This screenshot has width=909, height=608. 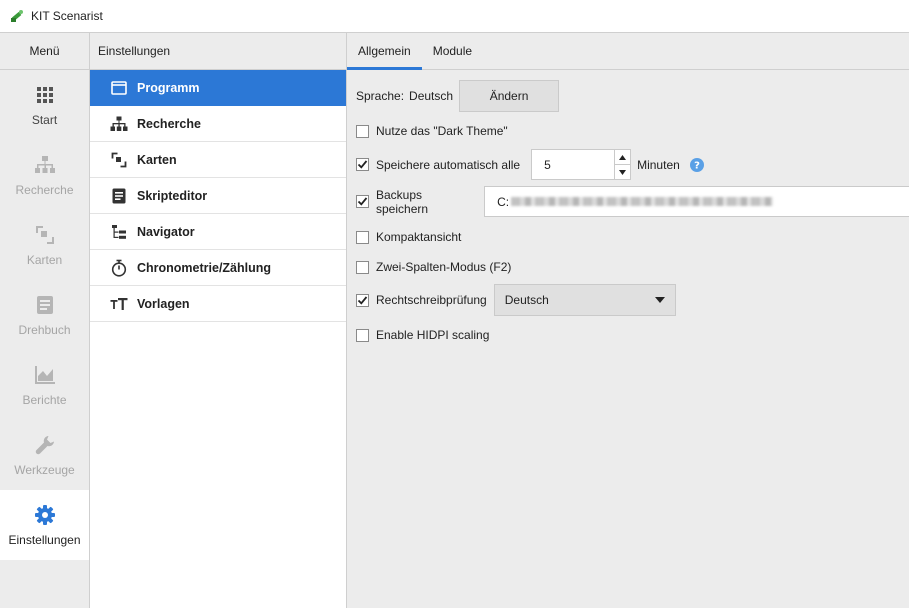 I want to click on title-bar: KIT Scenarist, so click(x=454, y=16).